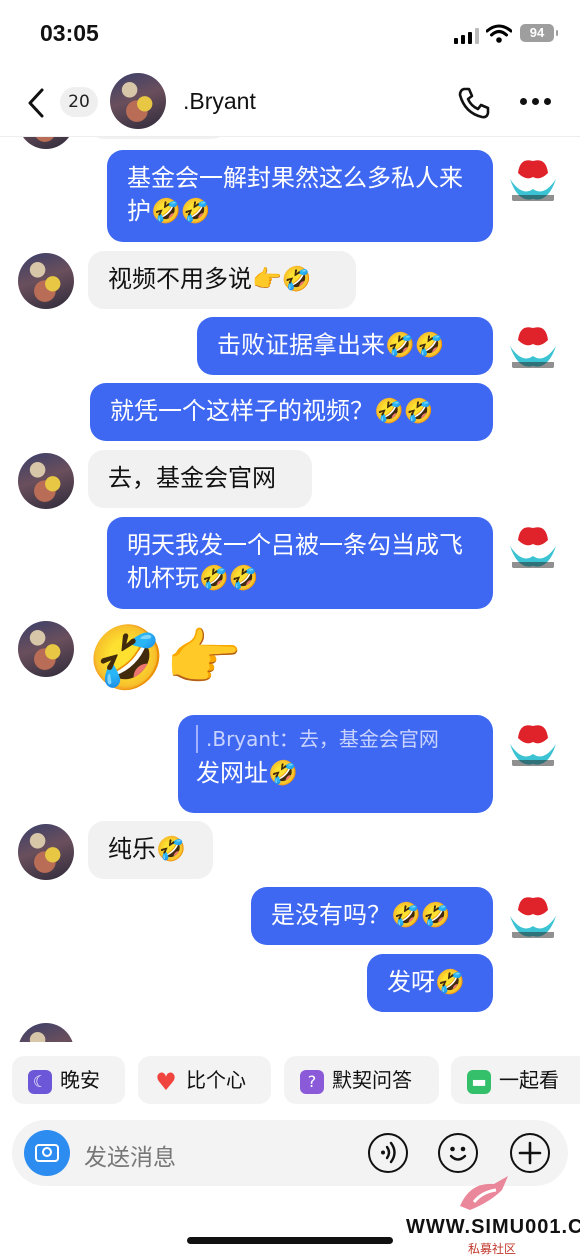 This screenshot has height=1257, width=580. Describe the element at coordinates (372, 916) in the screenshot. I see `message-bubble-sent: 是没有吗？🤣🤣` at that location.